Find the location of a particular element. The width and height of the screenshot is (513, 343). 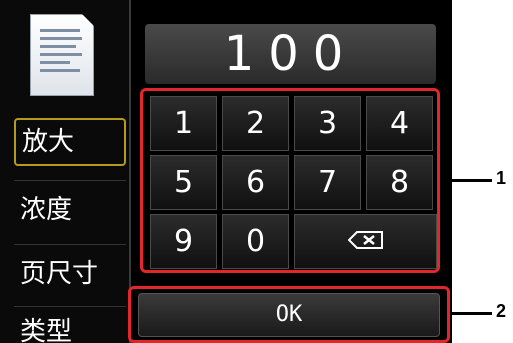

value-display: 100 is located at coordinates (290, 54).